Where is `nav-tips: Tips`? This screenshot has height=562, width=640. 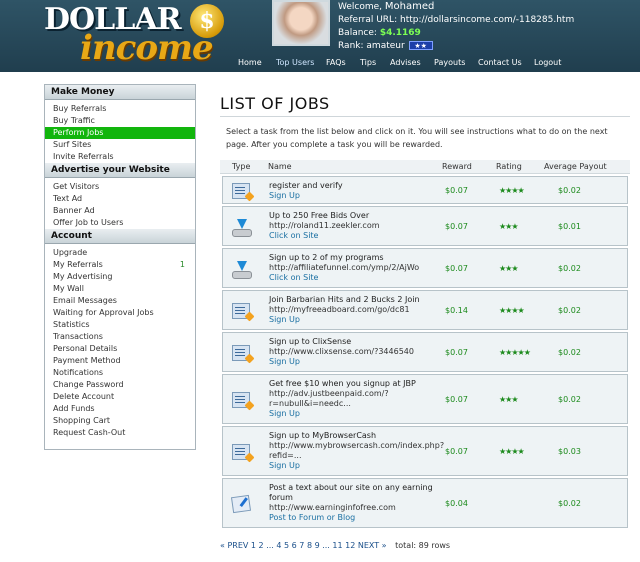 nav-tips: Tips is located at coordinates (368, 62).